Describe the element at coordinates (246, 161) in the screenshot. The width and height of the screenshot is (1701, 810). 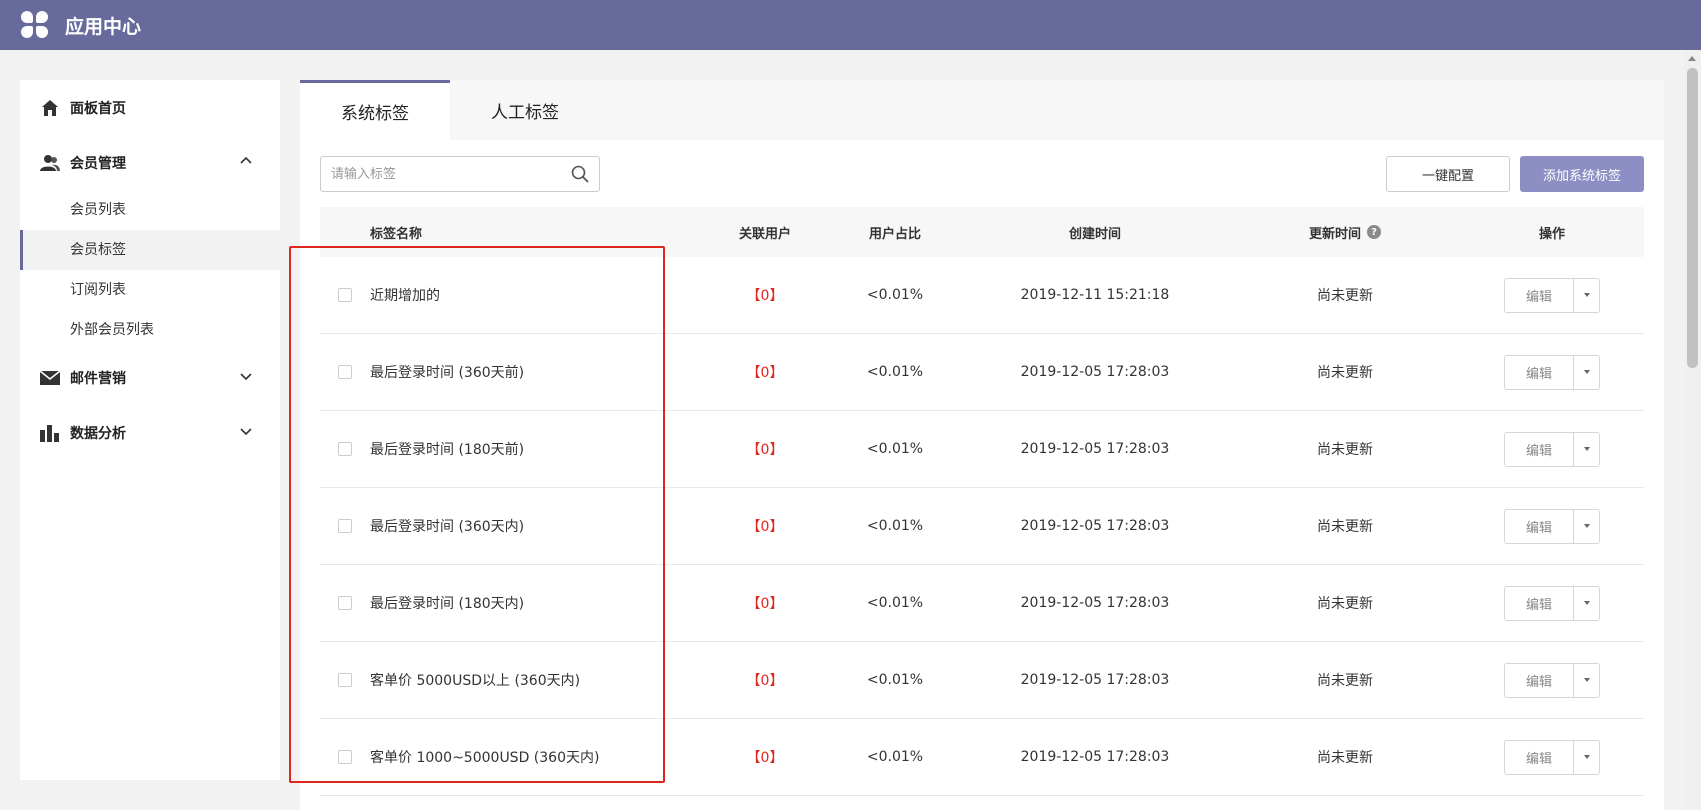
I see `chevron-up-icon` at that location.